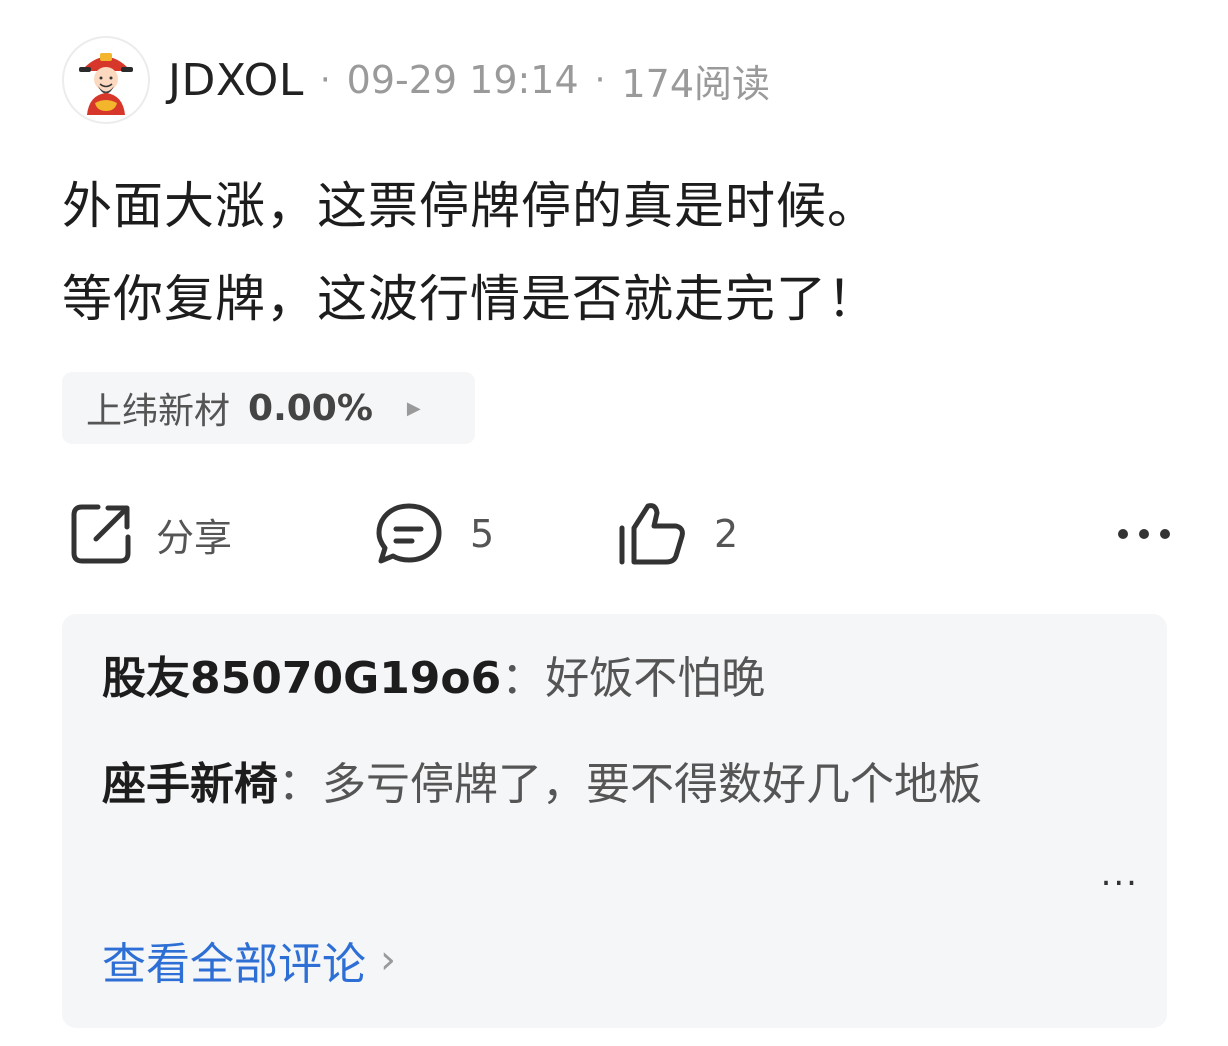 The height and width of the screenshot is (1046, 1228). I want to click on comment-item: 座手新椅：多亏停牌了，要不得数好几个地板, so click(592, 785).